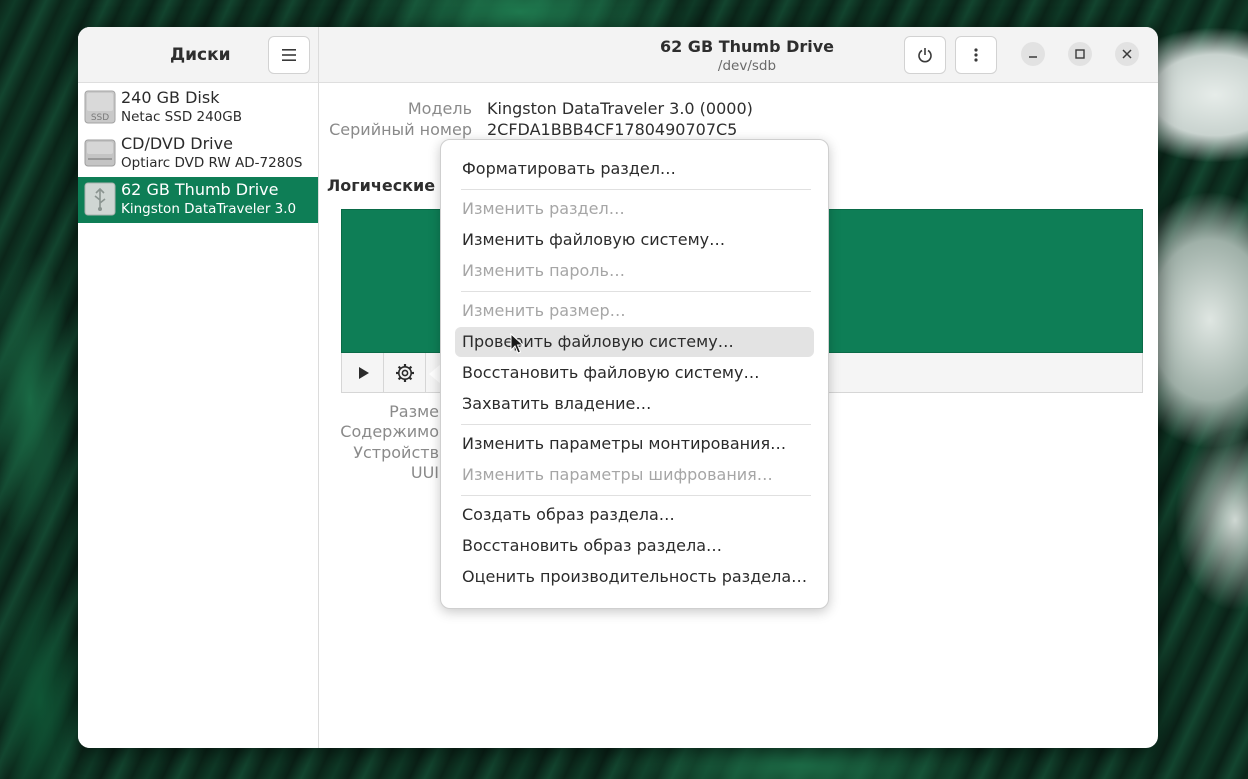 Image resolution: width=1248 pixels, height=779 pixels. What do you see at coordinates (200, 189) in the screenshot?
I see `disk-name: 62 GB Thumb Drive` at bounding box center [200, 189].